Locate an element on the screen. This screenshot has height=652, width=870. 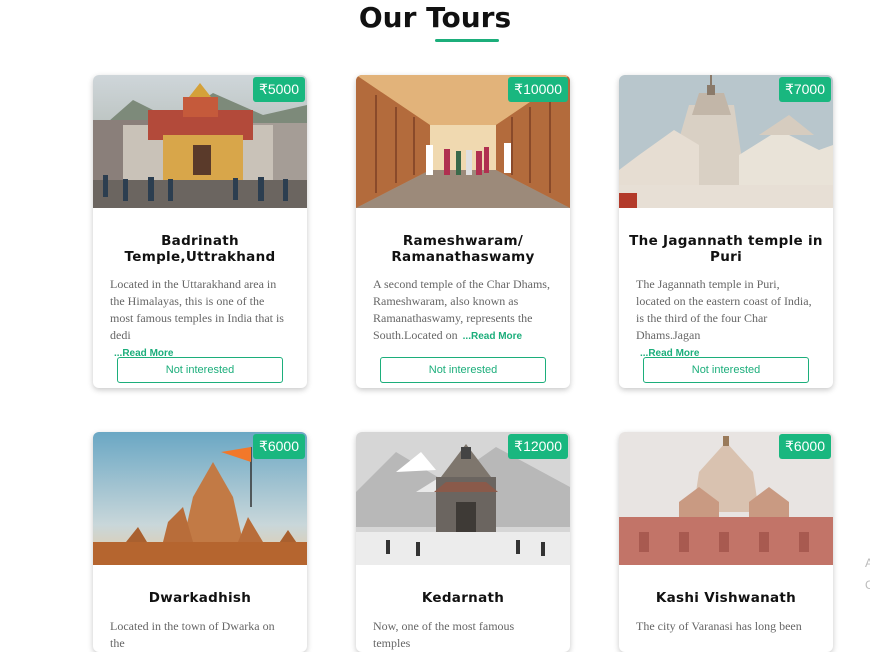
tour-title: Kashi Vishwanath is located at coordinates (726, 598).